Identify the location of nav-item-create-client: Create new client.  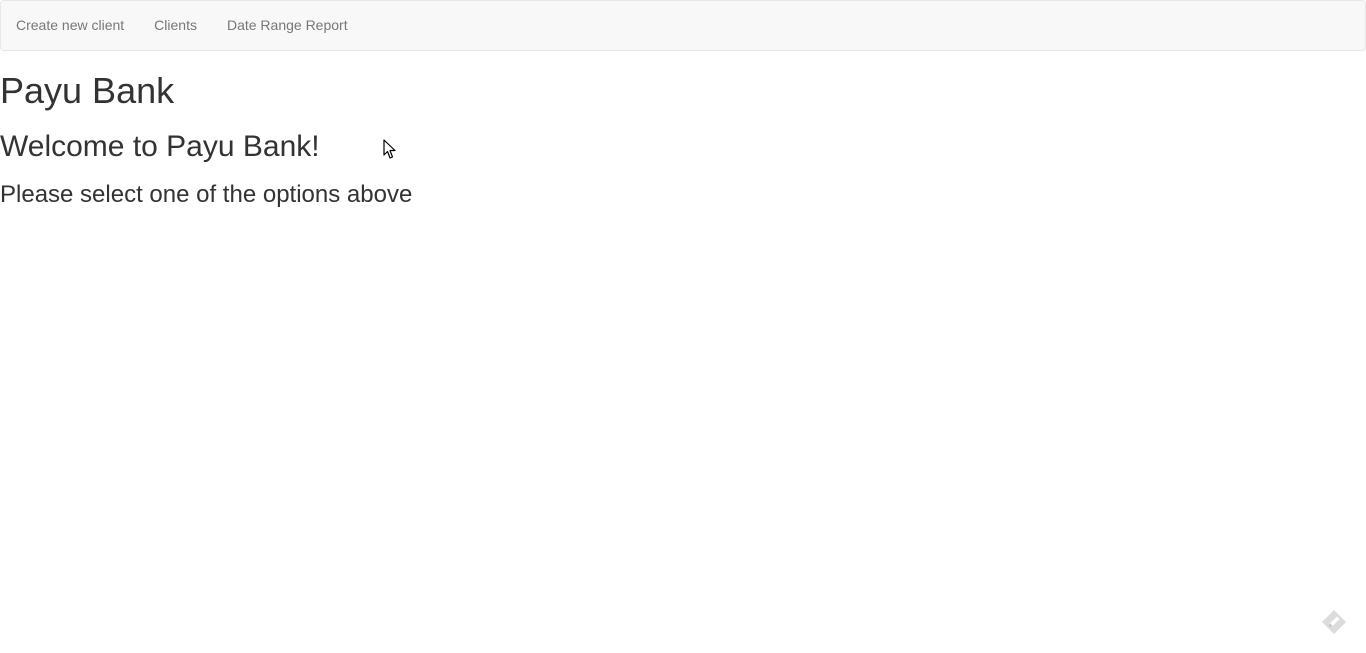
(70, 25).